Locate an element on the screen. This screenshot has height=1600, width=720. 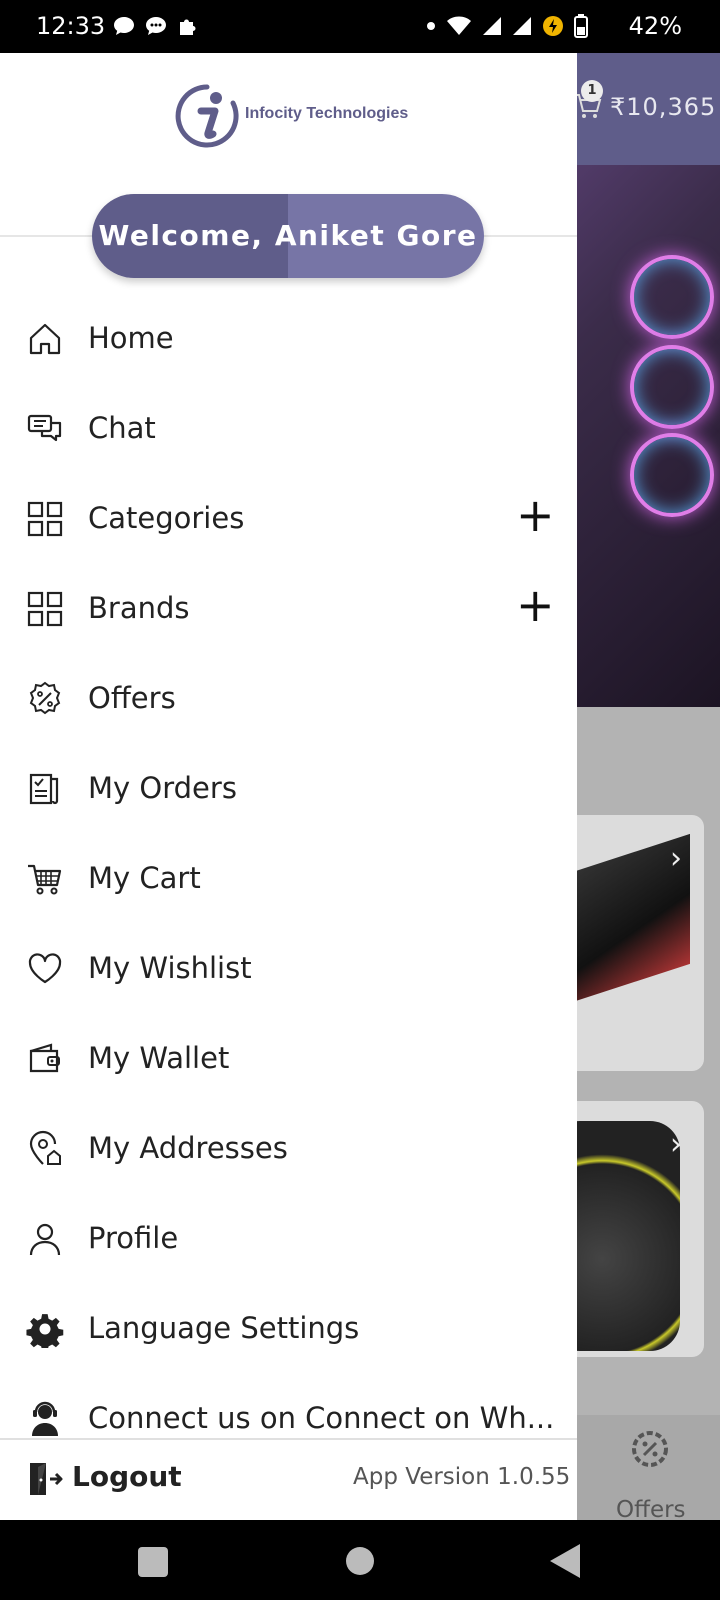
chat-bubble-icon is located at coordinates (156, 26).